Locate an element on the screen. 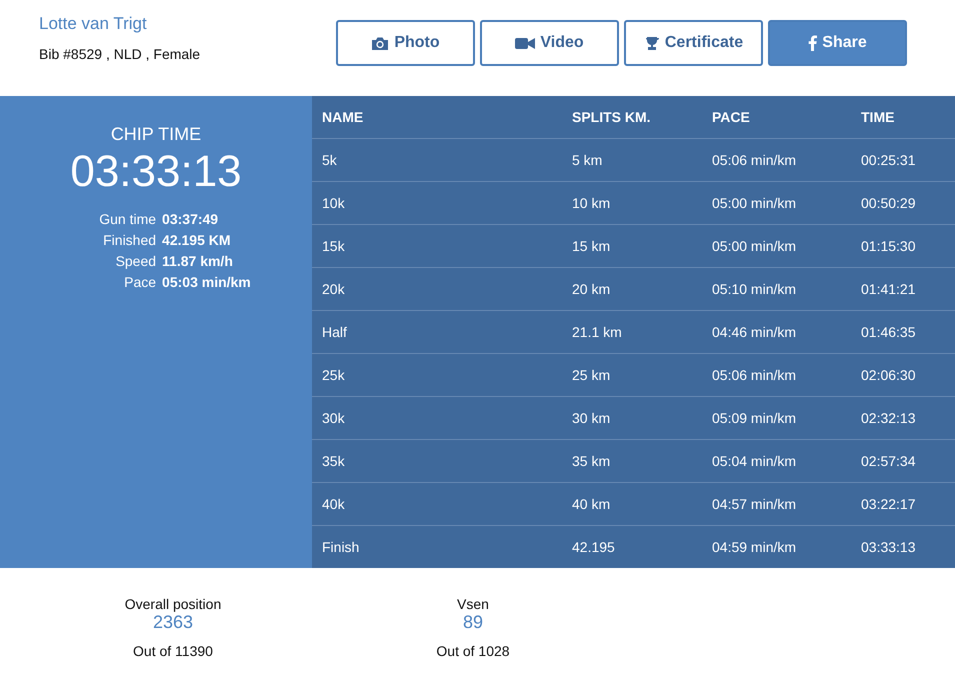  table-cell-text: 04:46 min/km is located at coordinates (755, 332).